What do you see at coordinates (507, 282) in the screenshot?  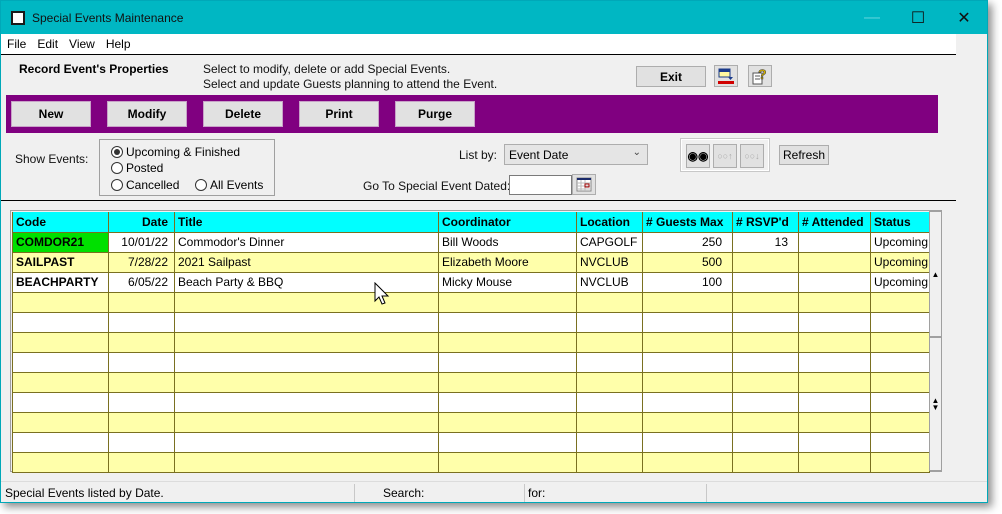 I see `cell-coordinator: Micky Mouse` at bounding box center [507, 282].